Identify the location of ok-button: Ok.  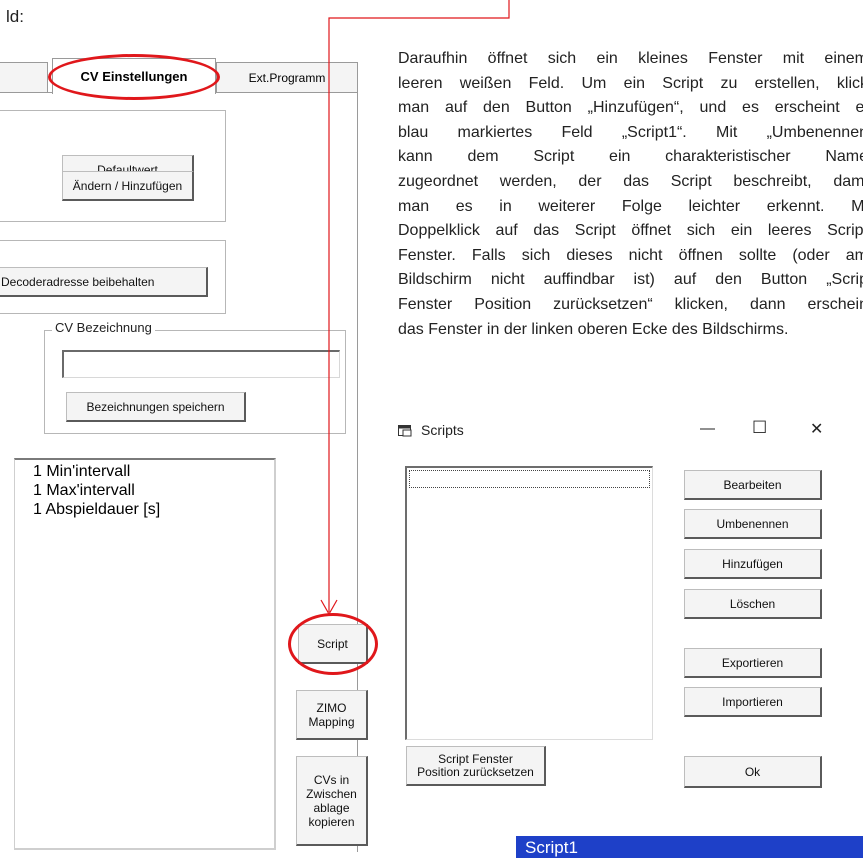
(753, 772).